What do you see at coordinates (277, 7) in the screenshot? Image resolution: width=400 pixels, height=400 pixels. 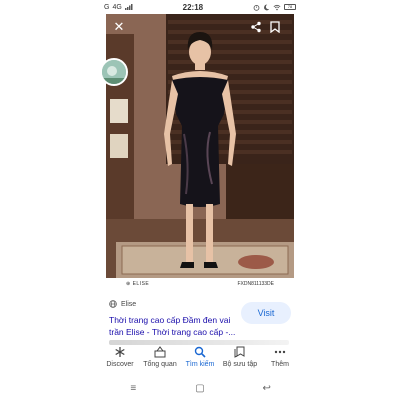 I see `wifi-icon` at bounding box center [277, 7].